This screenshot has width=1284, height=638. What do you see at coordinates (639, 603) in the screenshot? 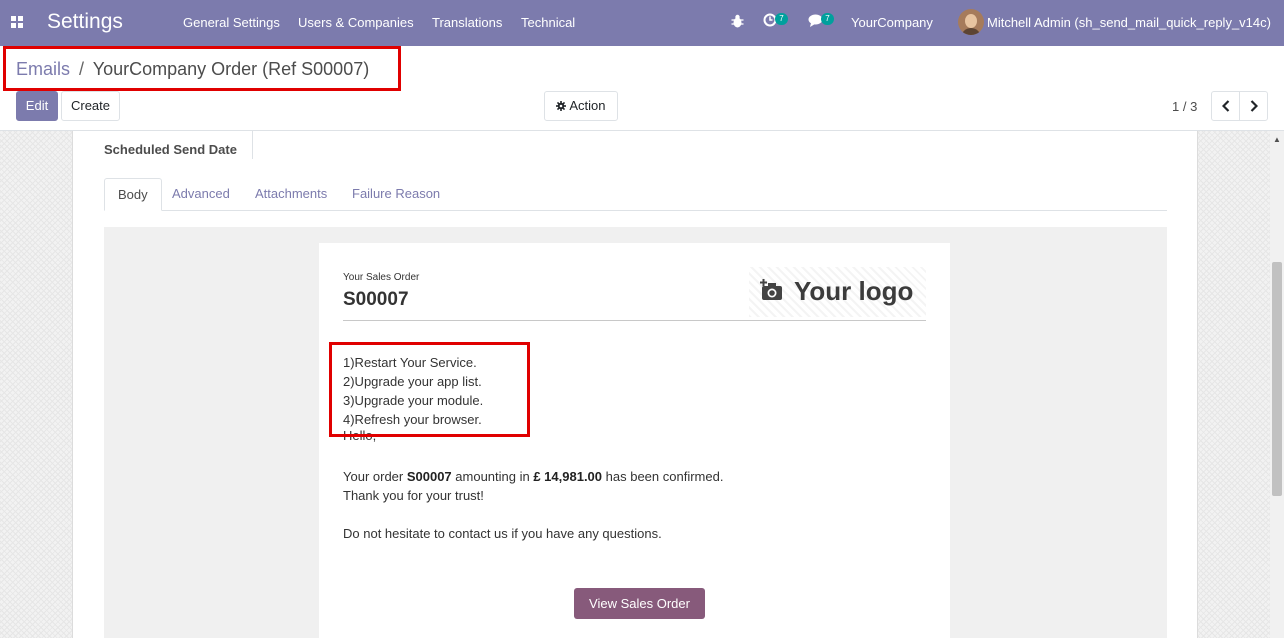
I see `view-sales-order-button: View Sales Order` at bounding box center [639, 603].